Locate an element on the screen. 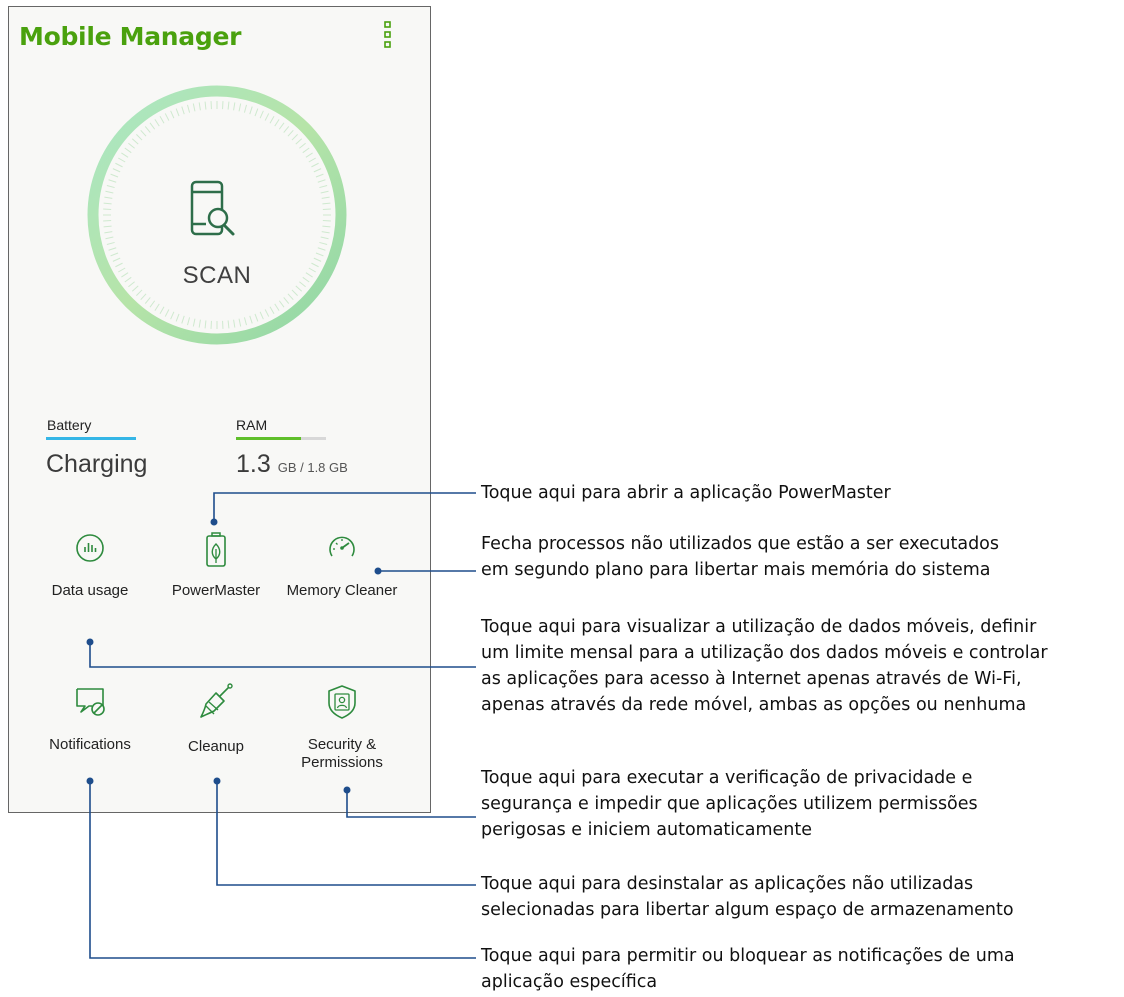  leader-dot-powermaster is located at coordinates (214, 522).